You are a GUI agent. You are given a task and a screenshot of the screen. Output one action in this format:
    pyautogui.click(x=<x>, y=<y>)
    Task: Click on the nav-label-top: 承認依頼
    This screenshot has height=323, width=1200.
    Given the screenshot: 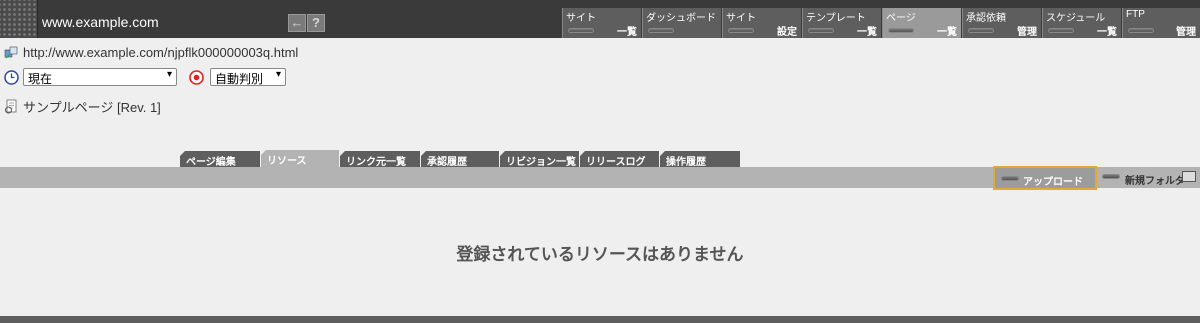 What is the action you would take?
    pyautogui.click(x=986, y=18)
    